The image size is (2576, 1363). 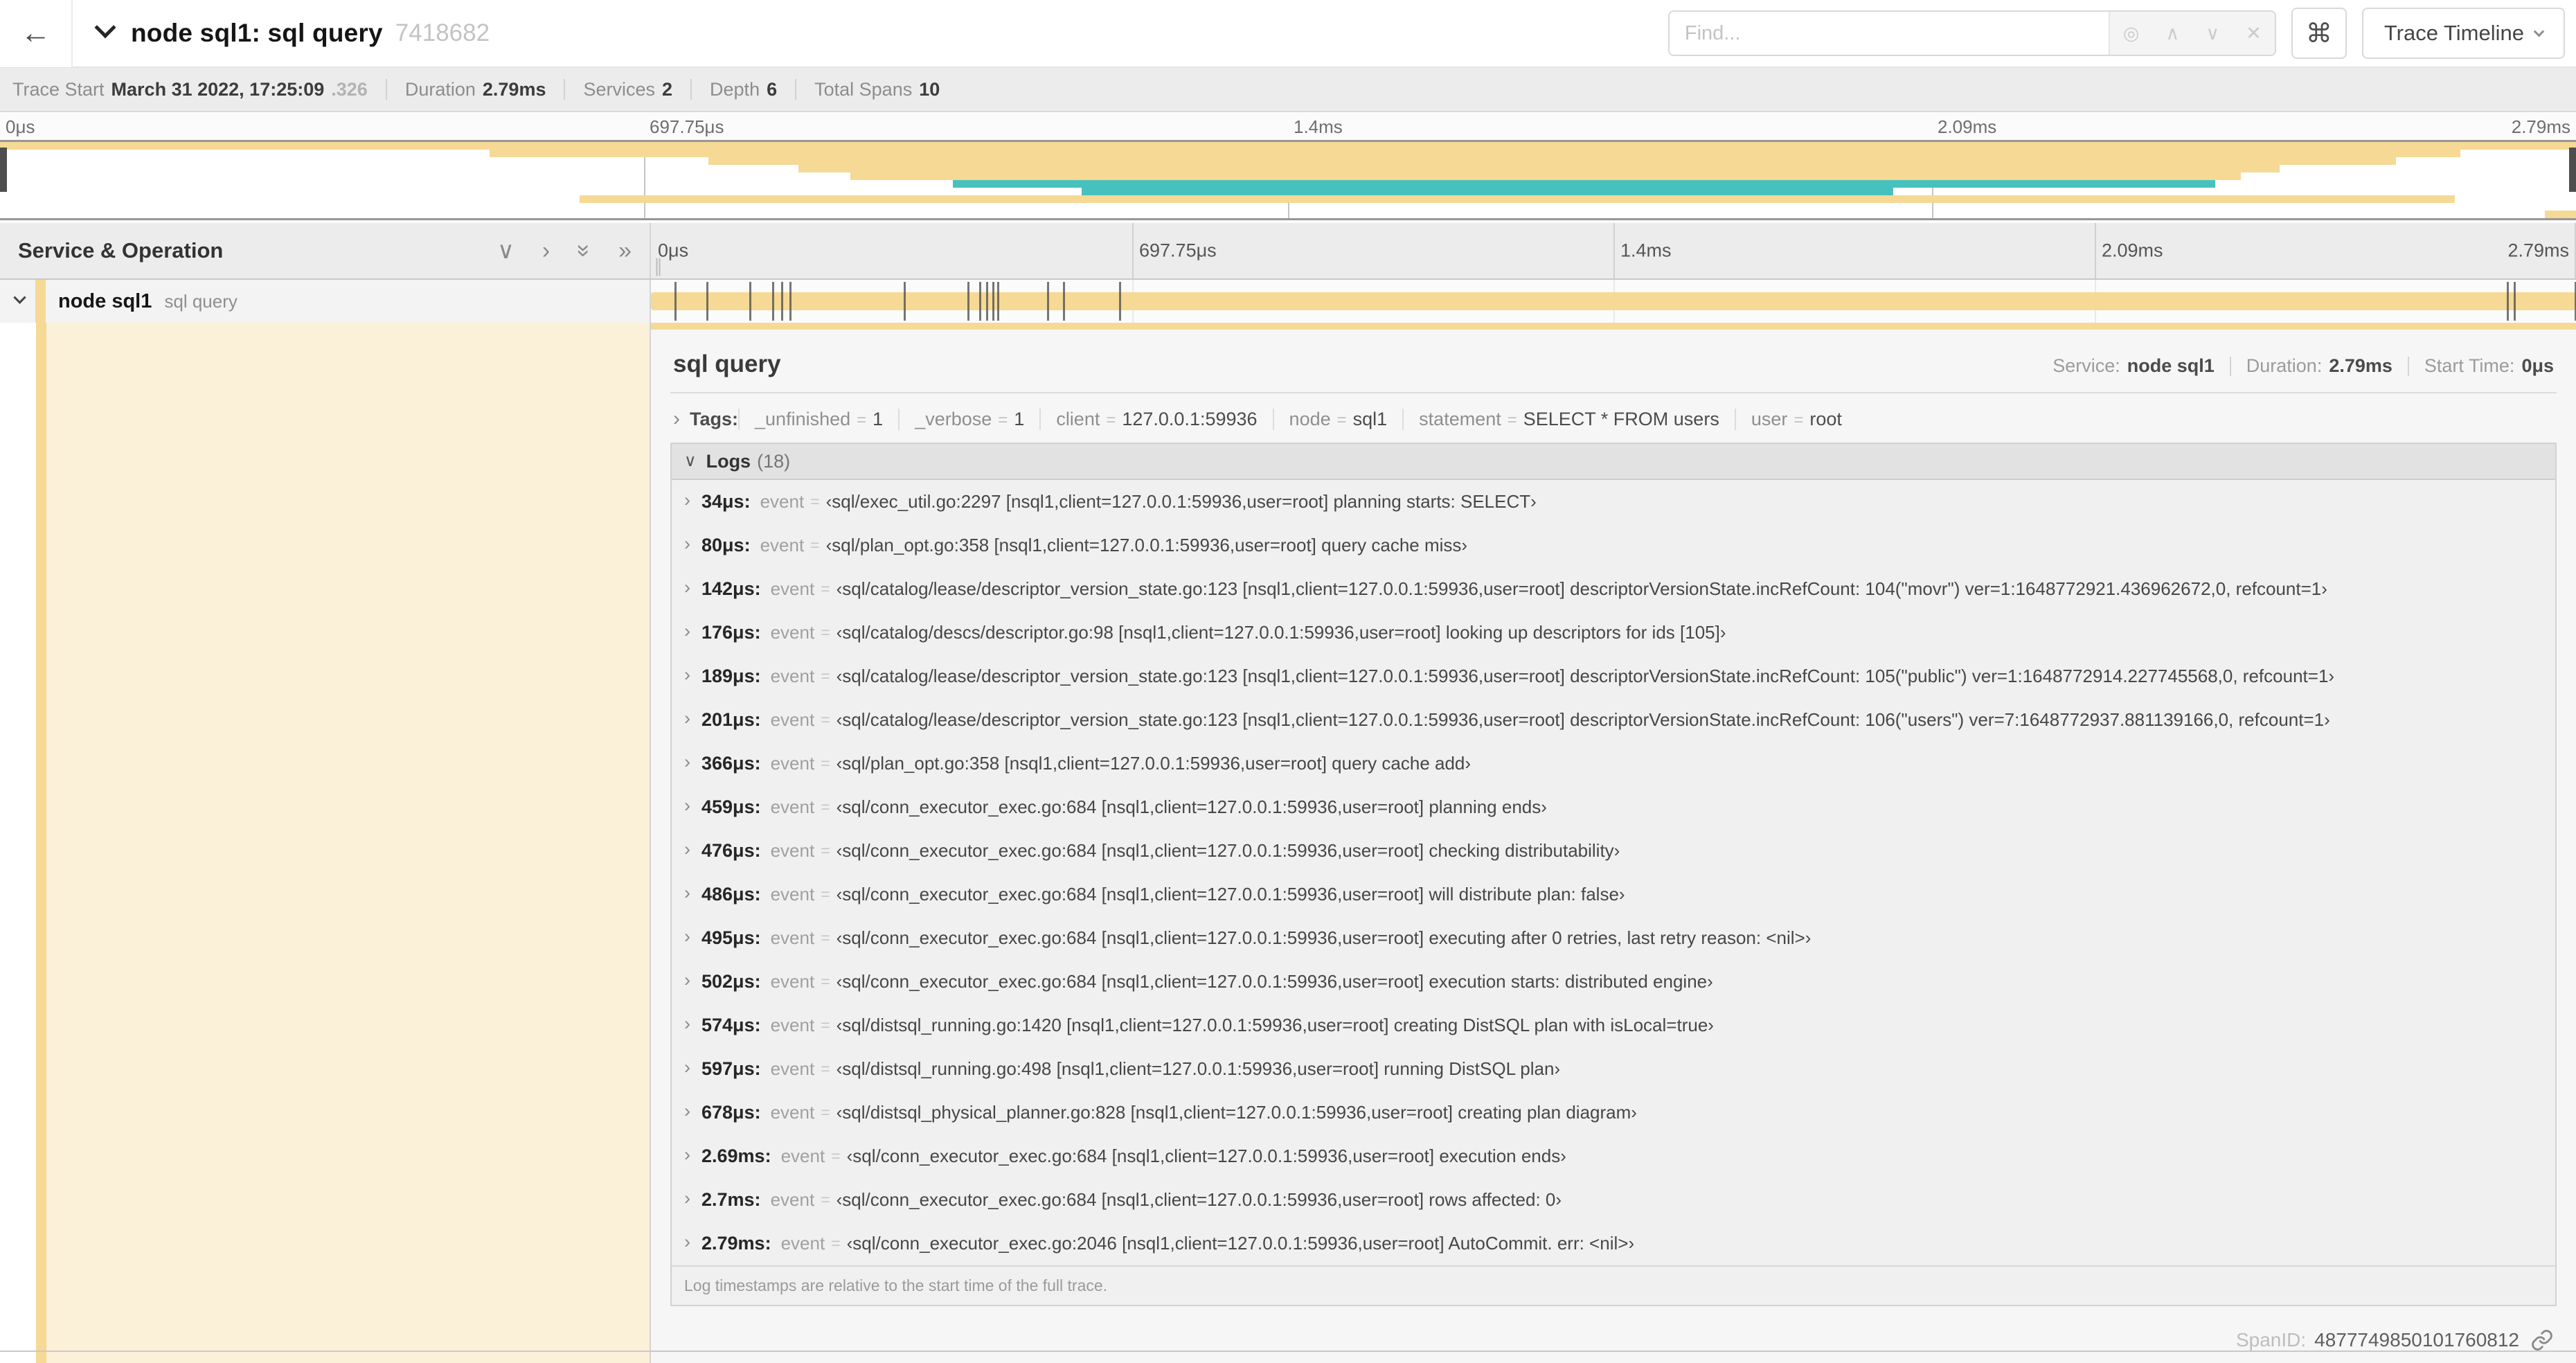 I want to click on span-collapse-chevron-icon, so click(x=19, y=297).